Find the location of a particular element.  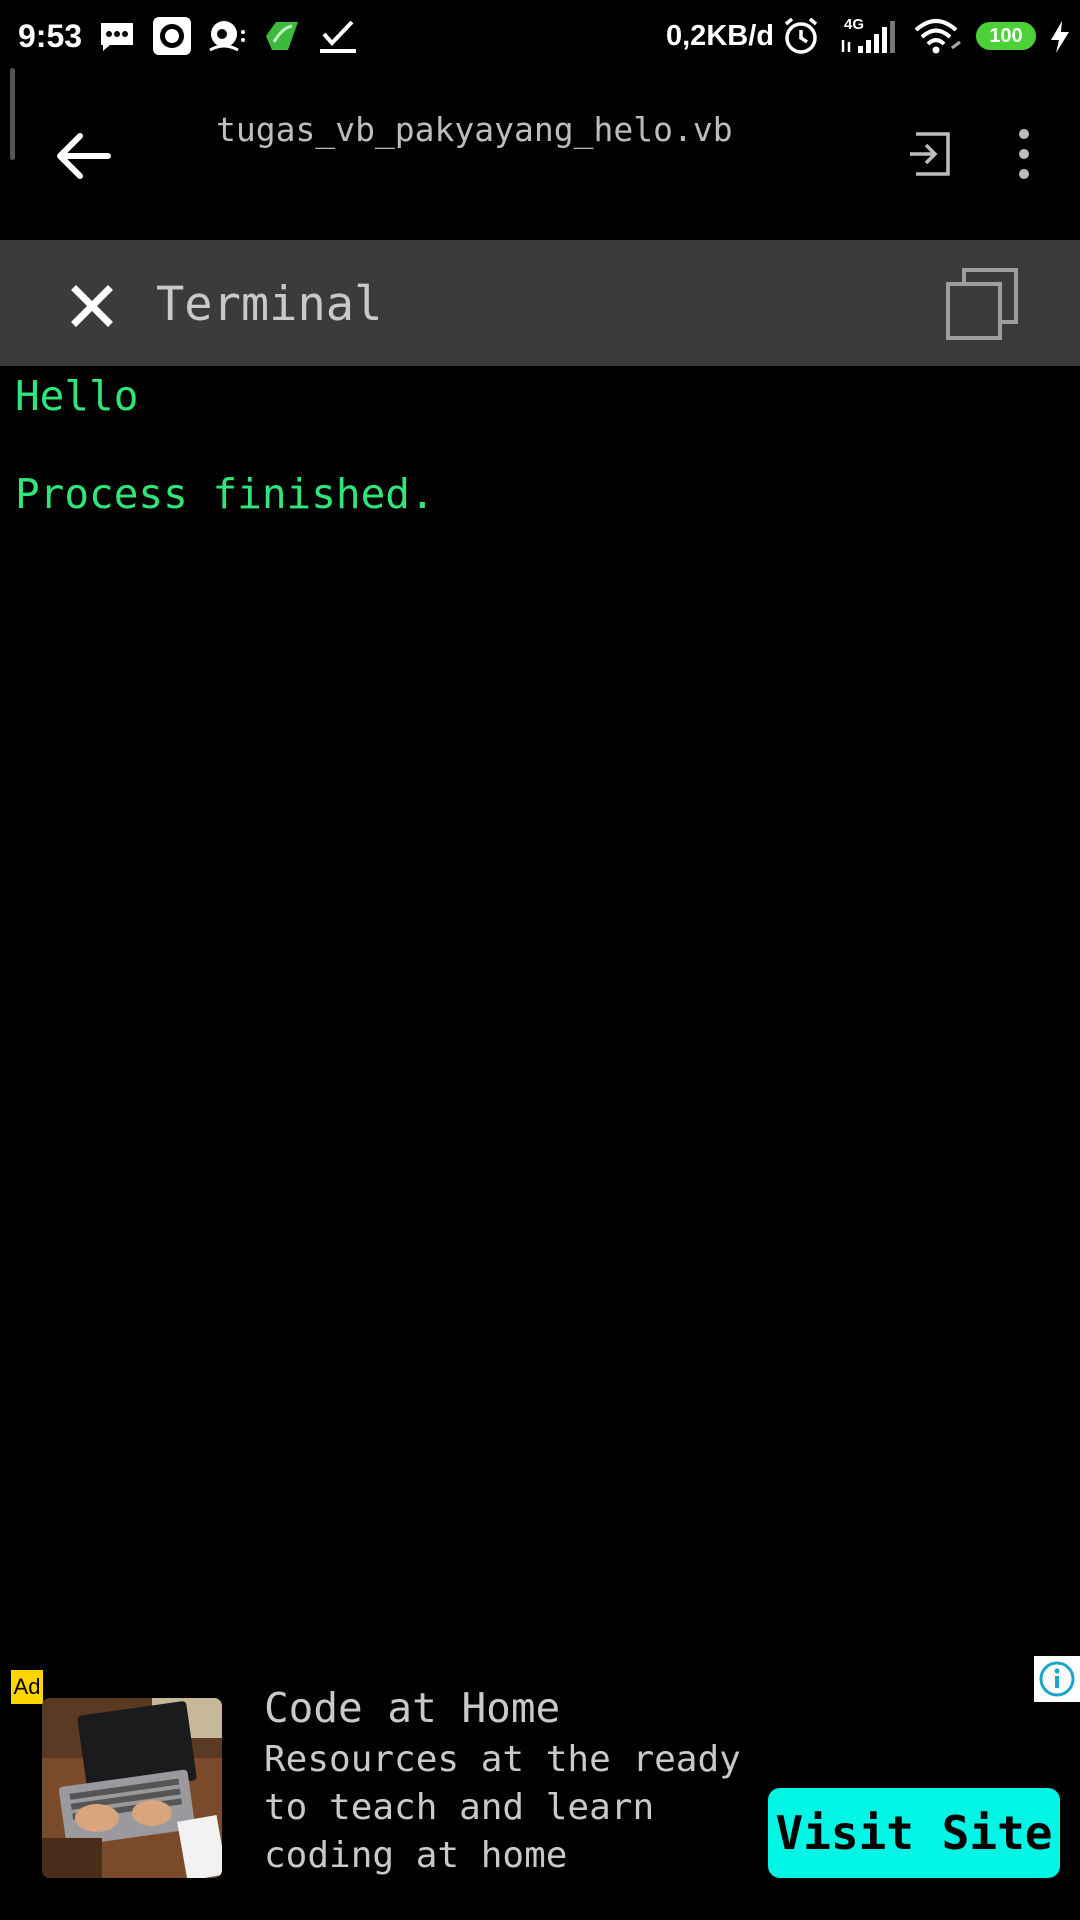

message-icon is located at coordinates (117, 37).